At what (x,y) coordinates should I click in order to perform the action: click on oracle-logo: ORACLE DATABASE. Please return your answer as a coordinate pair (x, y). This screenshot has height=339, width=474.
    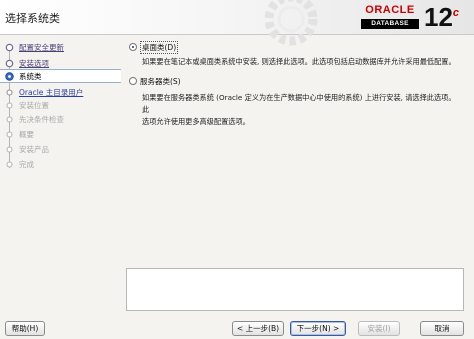
    Looking at the image, I should click on (390, 18).